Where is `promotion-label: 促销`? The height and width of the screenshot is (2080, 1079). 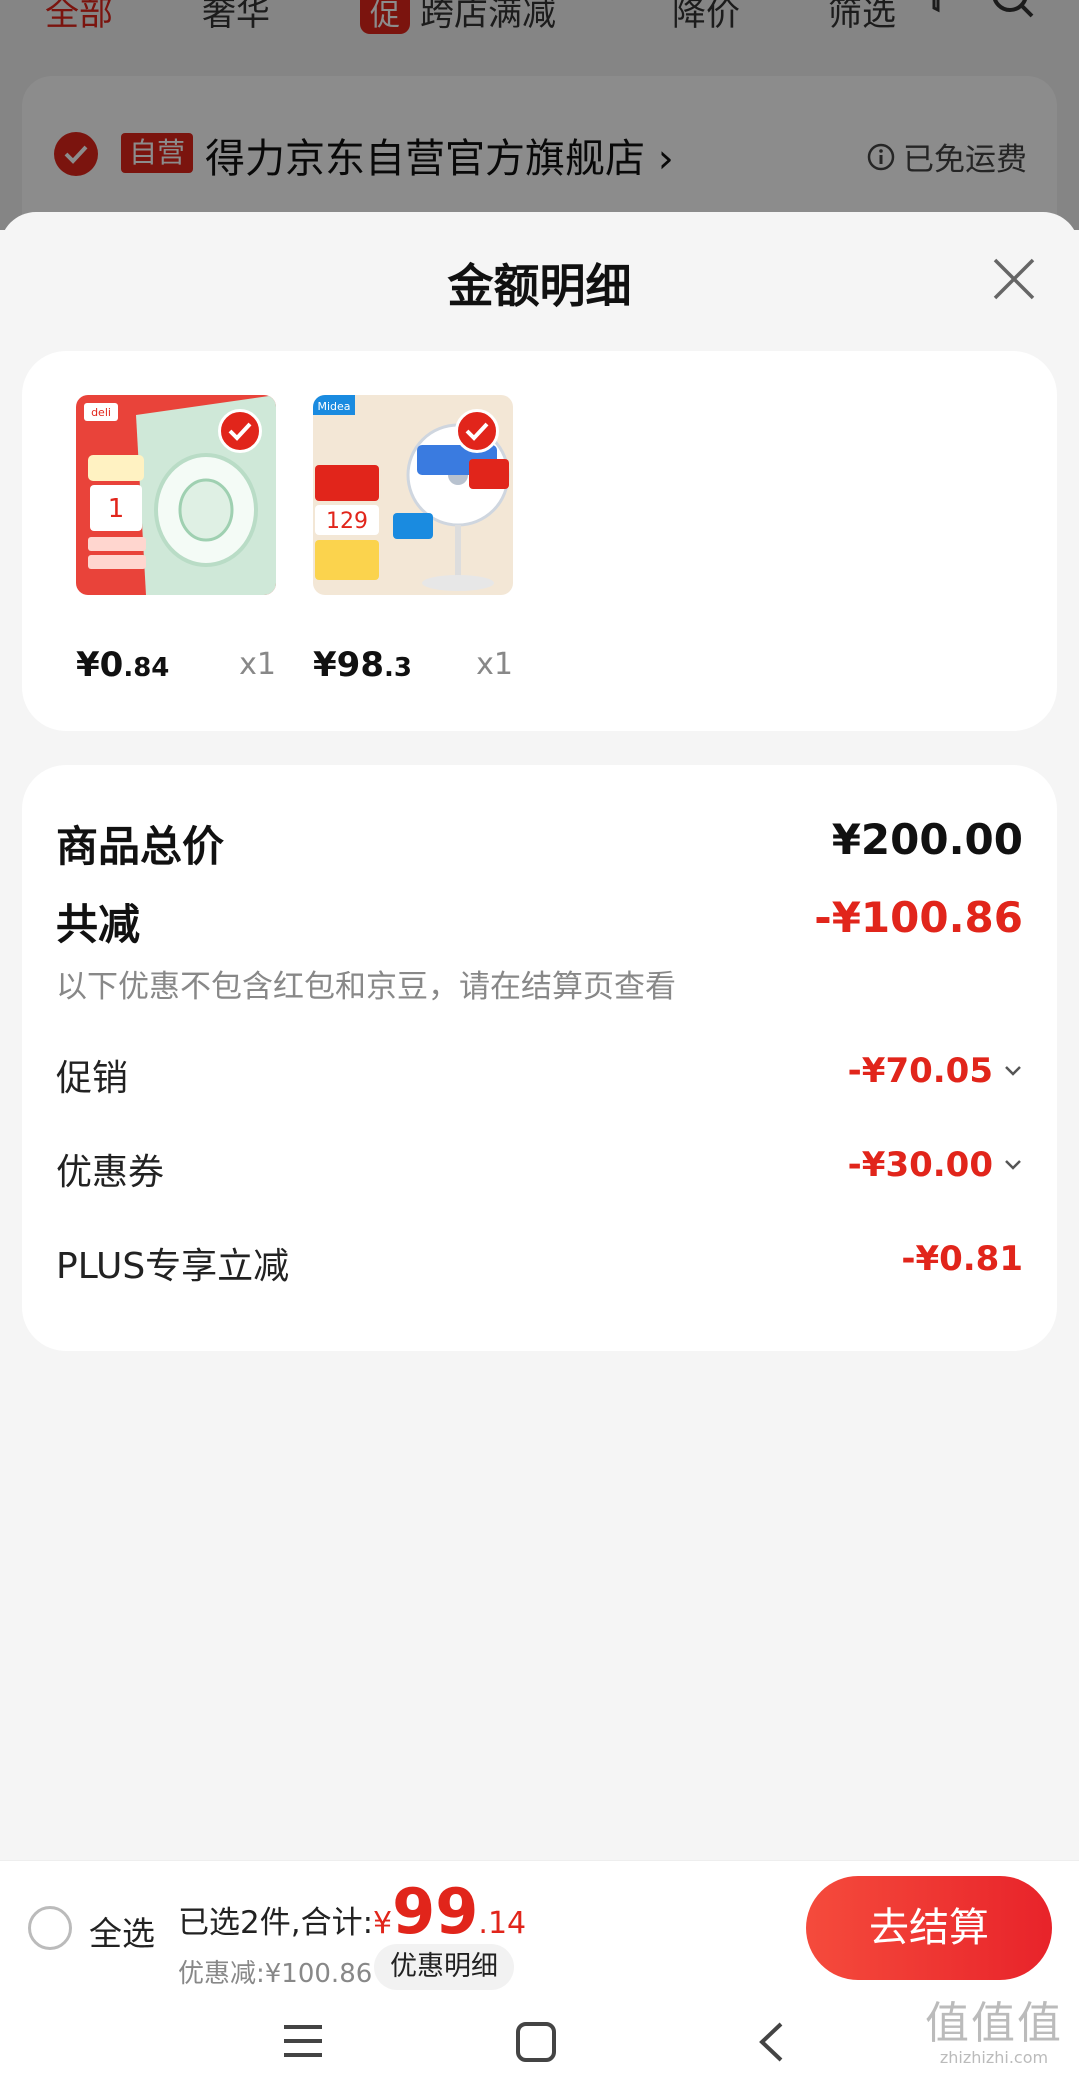 promotion-label: 促销 is located at coordinates (92, 1078).